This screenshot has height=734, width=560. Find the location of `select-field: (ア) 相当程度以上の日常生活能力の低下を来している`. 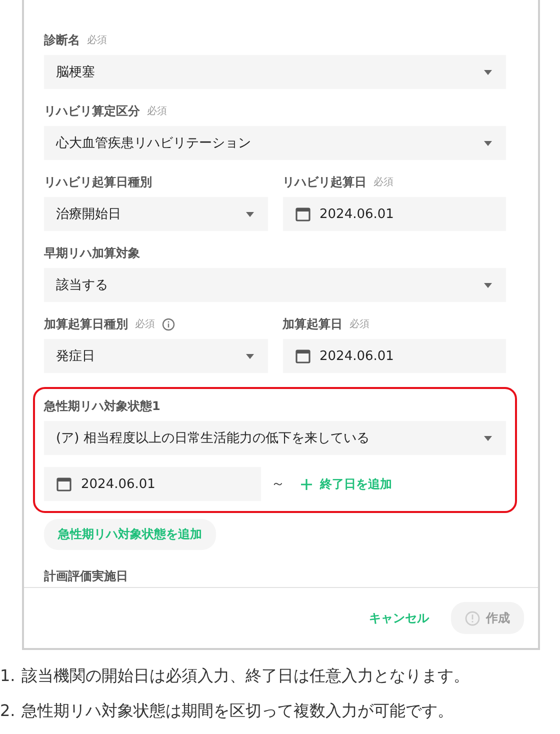

select-field: (ア) 相当程度以上の日常生活能力の低下を来している is located at coordinates (275, 438).